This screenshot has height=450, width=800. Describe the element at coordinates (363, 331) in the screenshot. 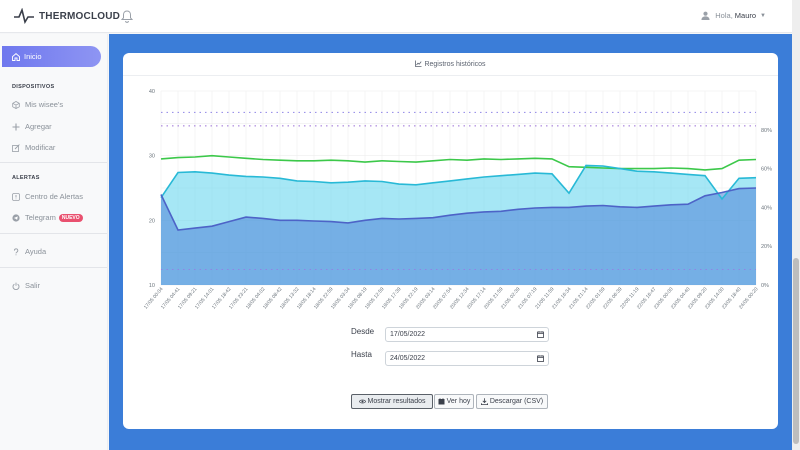

I see `desde-label: Desde` at that location.